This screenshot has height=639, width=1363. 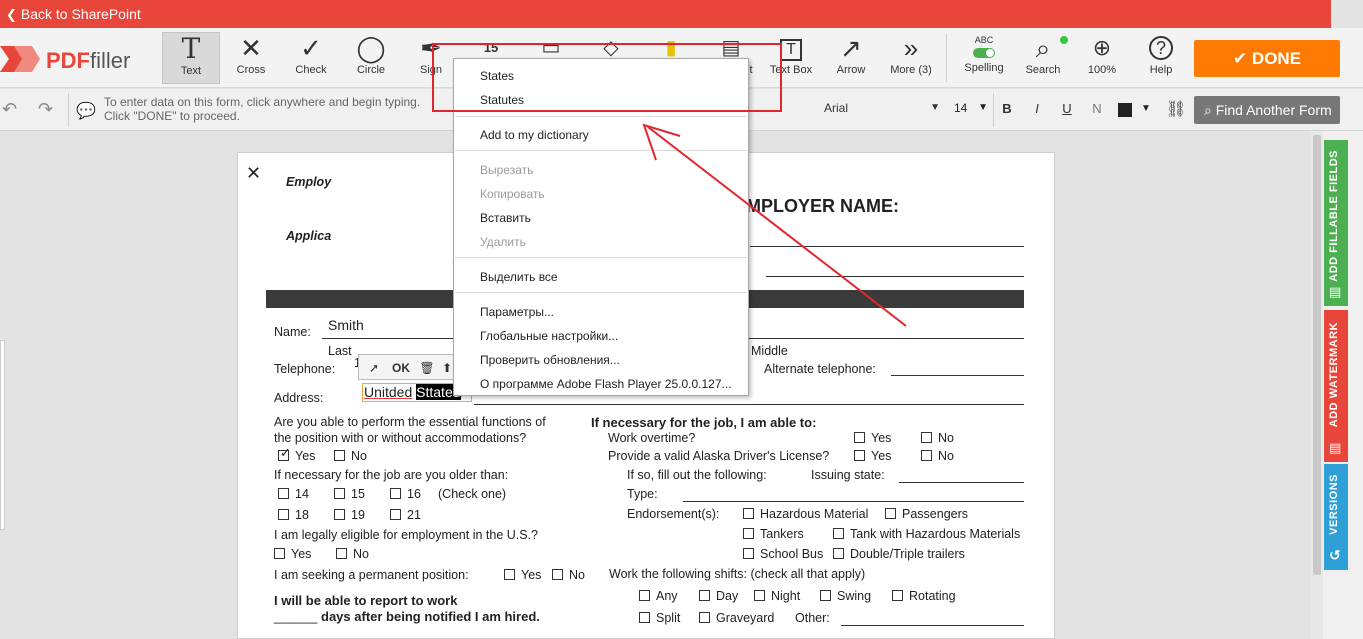 I want to click on spelling-toggle: ABC Spelling, so click(x=984, y=58).